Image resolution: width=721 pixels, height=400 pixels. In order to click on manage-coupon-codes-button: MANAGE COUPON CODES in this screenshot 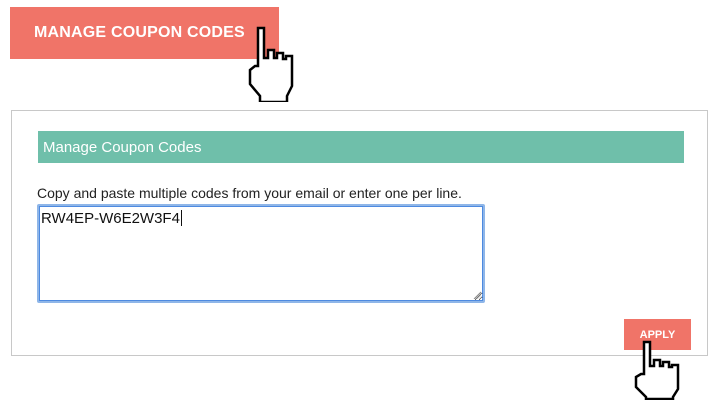, I will do `click(144, 33)`.